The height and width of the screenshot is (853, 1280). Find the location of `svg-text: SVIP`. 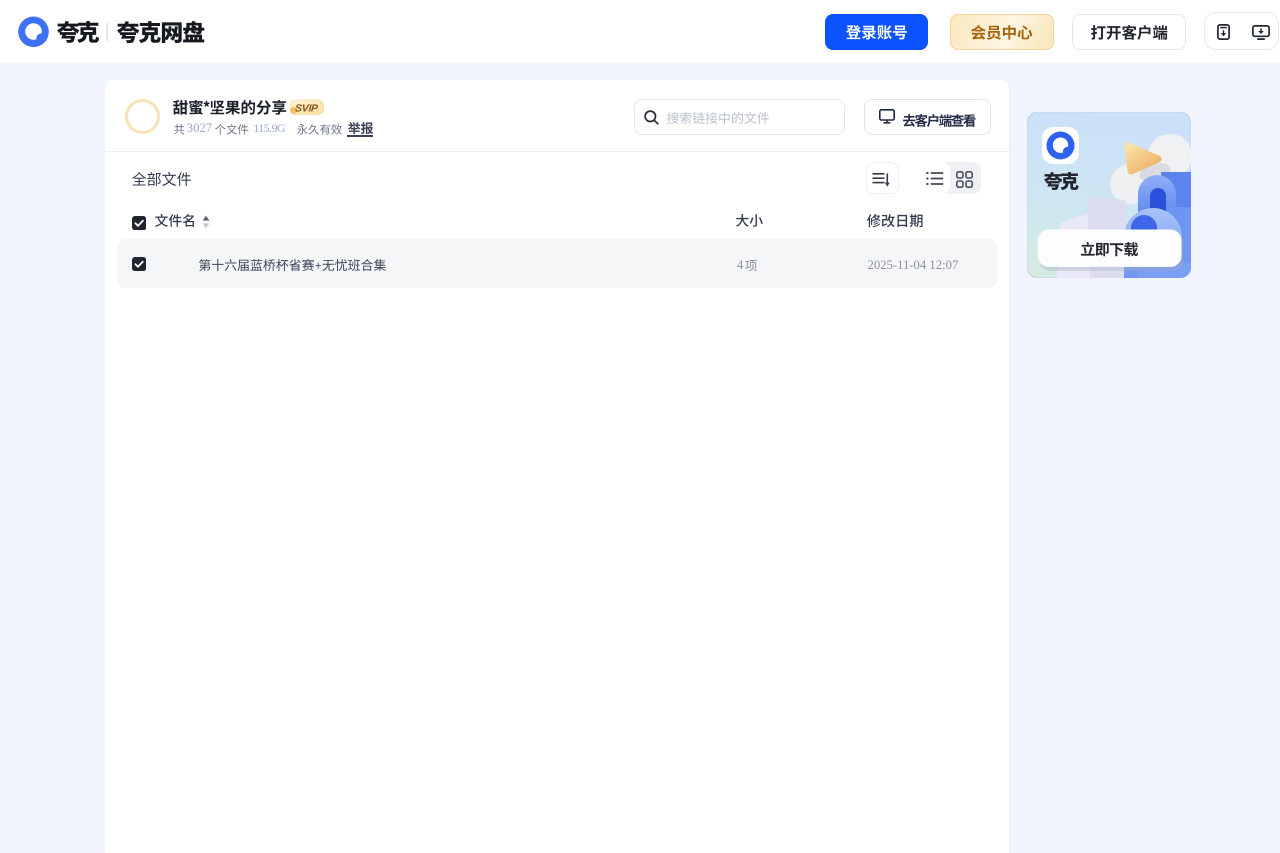

svg-text: SVIP is located at coordinates (306, 108).